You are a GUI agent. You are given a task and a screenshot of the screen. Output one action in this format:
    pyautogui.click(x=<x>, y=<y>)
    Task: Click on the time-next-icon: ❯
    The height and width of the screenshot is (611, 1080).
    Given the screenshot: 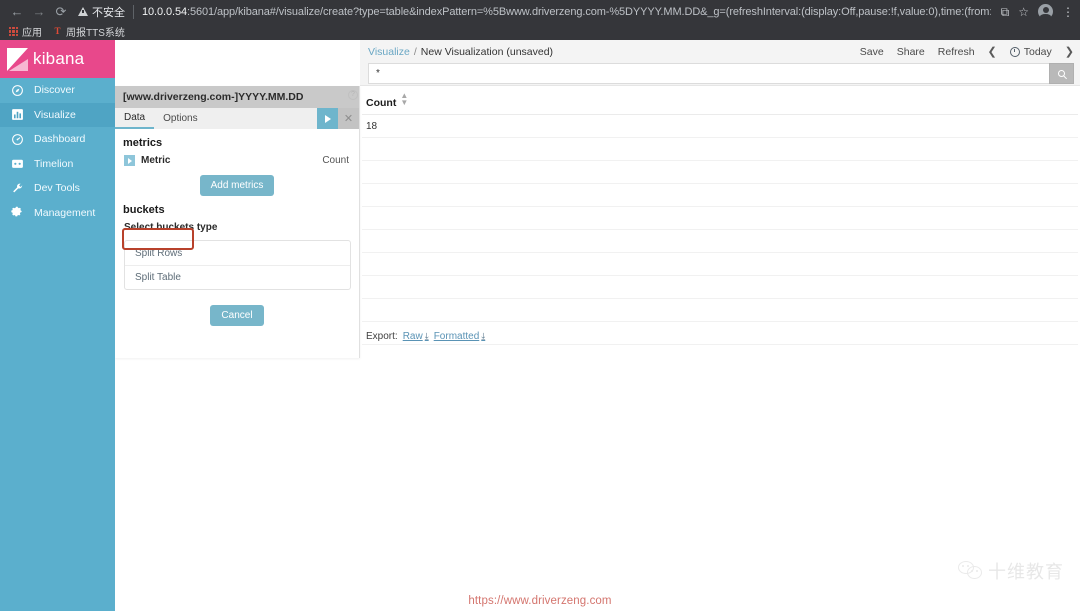 What is the action you would take?
    pyautogui.click(x=1069, y=51)
    